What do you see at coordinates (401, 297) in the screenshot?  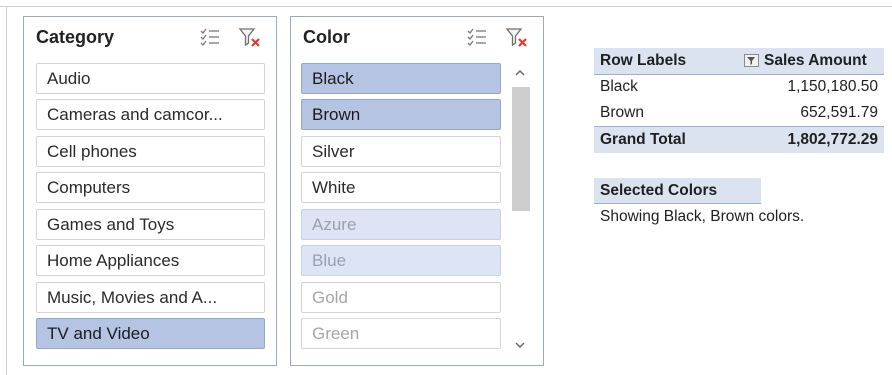 I see `slicer-item-gold: Gold` at bounding box center [401, 297].